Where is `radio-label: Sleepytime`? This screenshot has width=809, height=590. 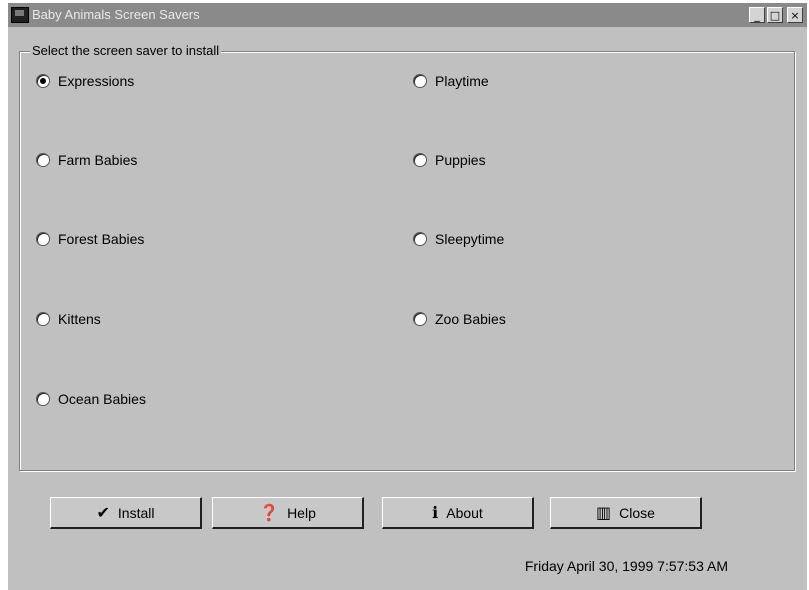
radio-label: Sleepytime is located at coordinates (470, 239).